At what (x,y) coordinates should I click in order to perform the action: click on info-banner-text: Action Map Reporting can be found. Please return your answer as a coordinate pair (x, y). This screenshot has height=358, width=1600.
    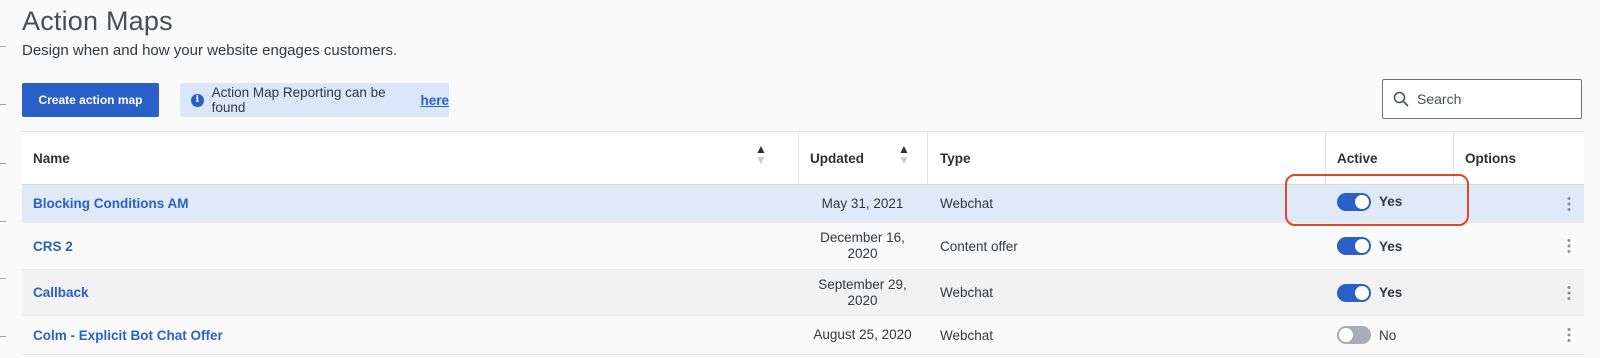
    Looking at the image, I should click on (298, 100).